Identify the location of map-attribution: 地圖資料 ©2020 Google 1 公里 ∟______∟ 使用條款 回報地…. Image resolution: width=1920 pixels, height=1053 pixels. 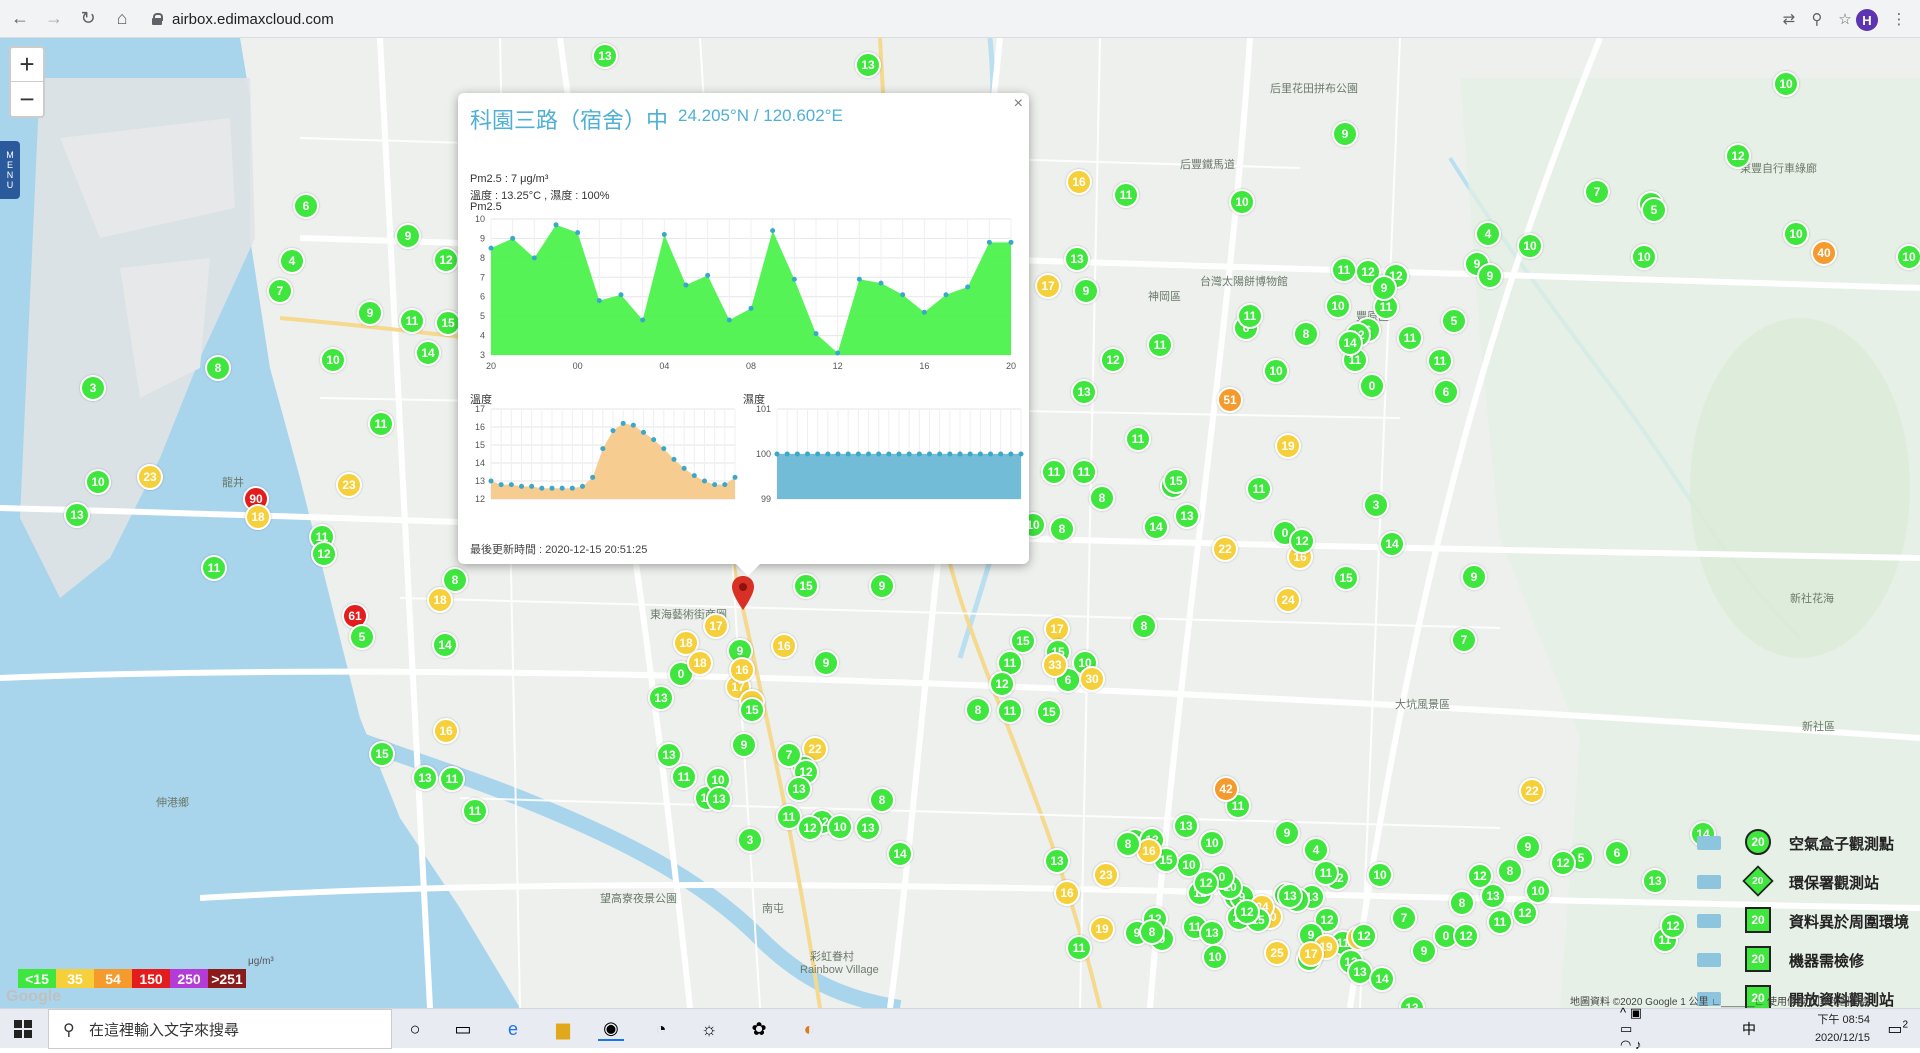
(1720, 1000).